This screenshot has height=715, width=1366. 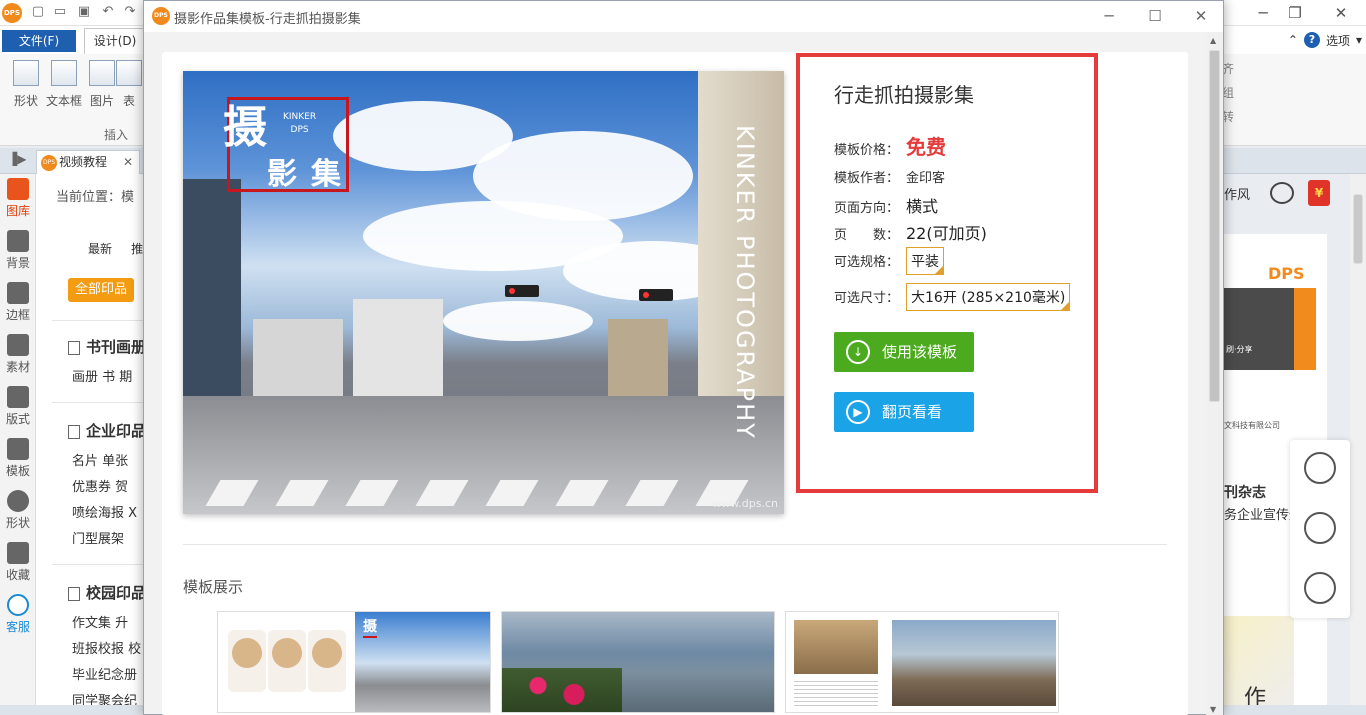 I want to click on scroll-down-icon: ▼, so click(x=1213, y=709).